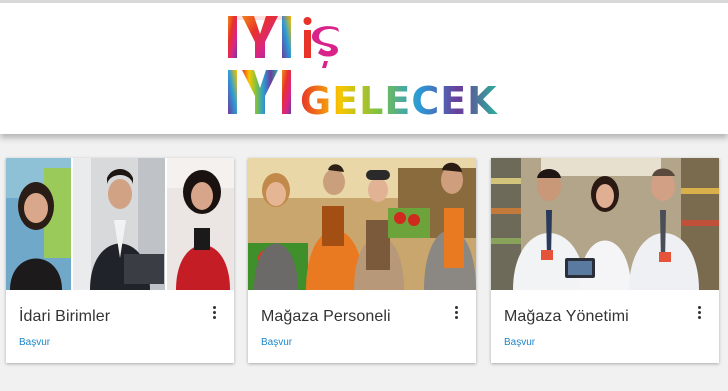 The width and height of the screenshot is (728, 391). Describe the element at coordinates (259, 37) in the screenshot. I see `logo-iyi-top` at that location.